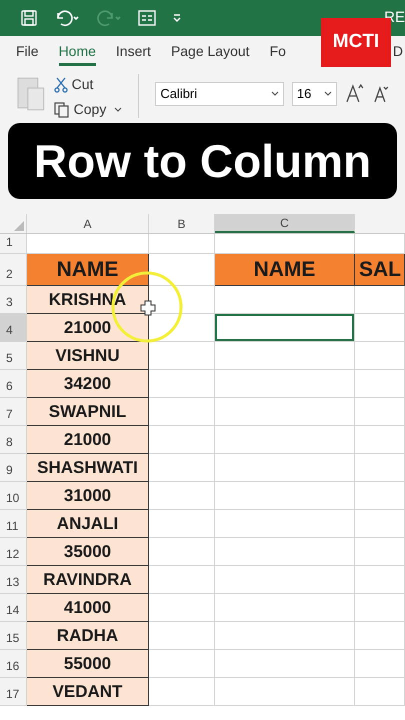 This screenshot has width=405, height=720. Describe the element at coordinates (13, 412) in the screenshot. I see `row-header: 7` at that location.